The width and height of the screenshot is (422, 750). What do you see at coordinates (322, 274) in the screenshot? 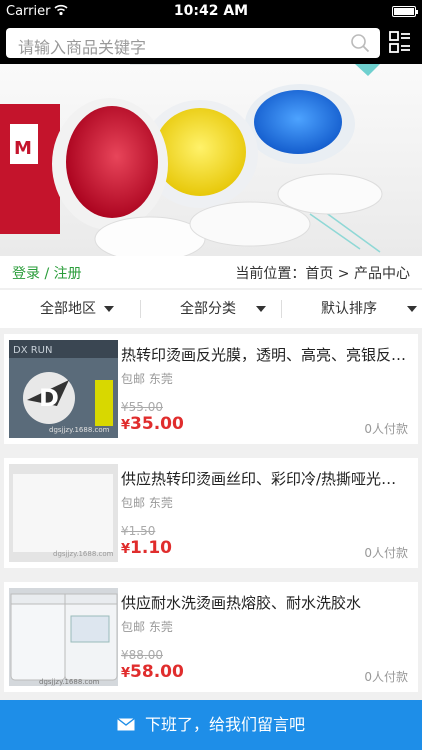
I see `breadcrumb: 当前位置：首页 > 产品中心` at bounding box center [322, 274].